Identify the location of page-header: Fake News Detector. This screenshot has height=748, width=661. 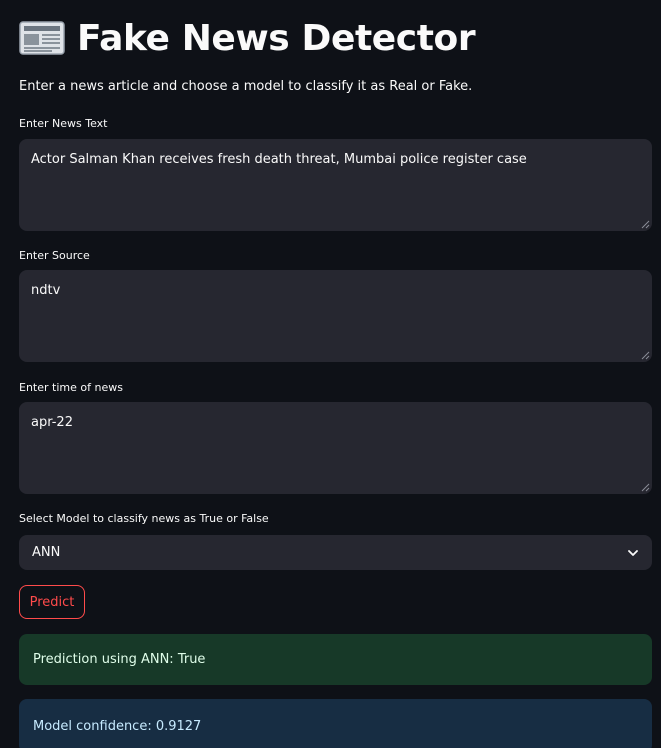
(247, 38).